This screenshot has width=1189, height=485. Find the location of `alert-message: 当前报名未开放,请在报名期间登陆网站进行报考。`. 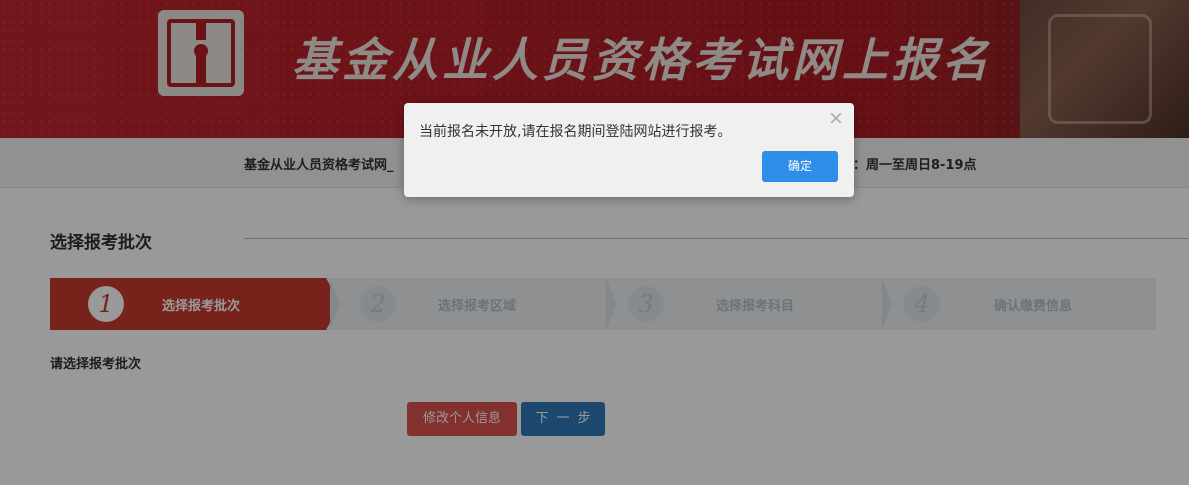

alert-message: 当前报名未开放,请在报名期间登陆网站进行报考。 is located at coordinates (575, 132).